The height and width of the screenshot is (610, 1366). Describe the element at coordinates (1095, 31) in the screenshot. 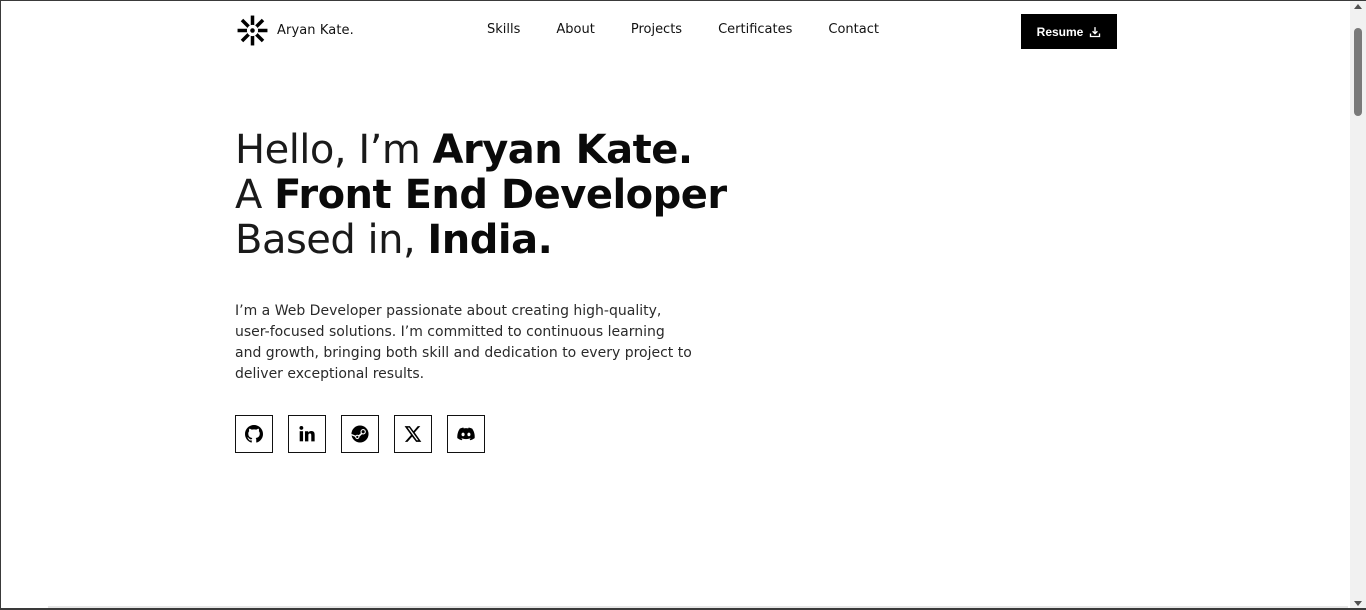

I see `download-icon` at that location.